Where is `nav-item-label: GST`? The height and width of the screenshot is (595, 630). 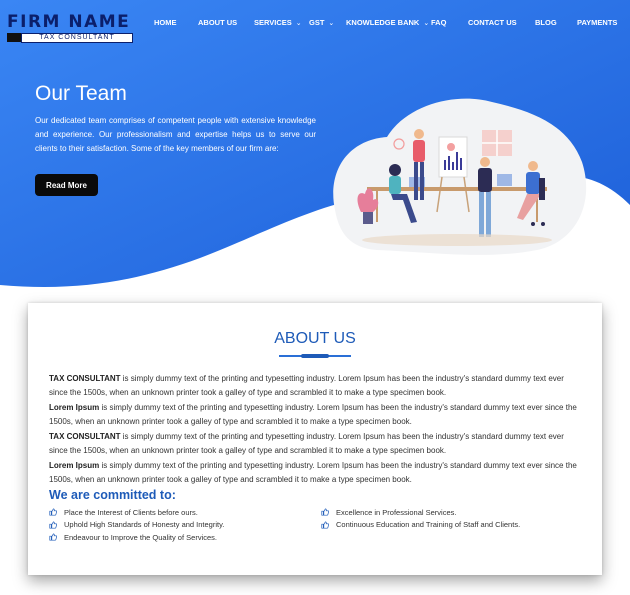 nav-item-label: GST is located at coordinates (317, 22).